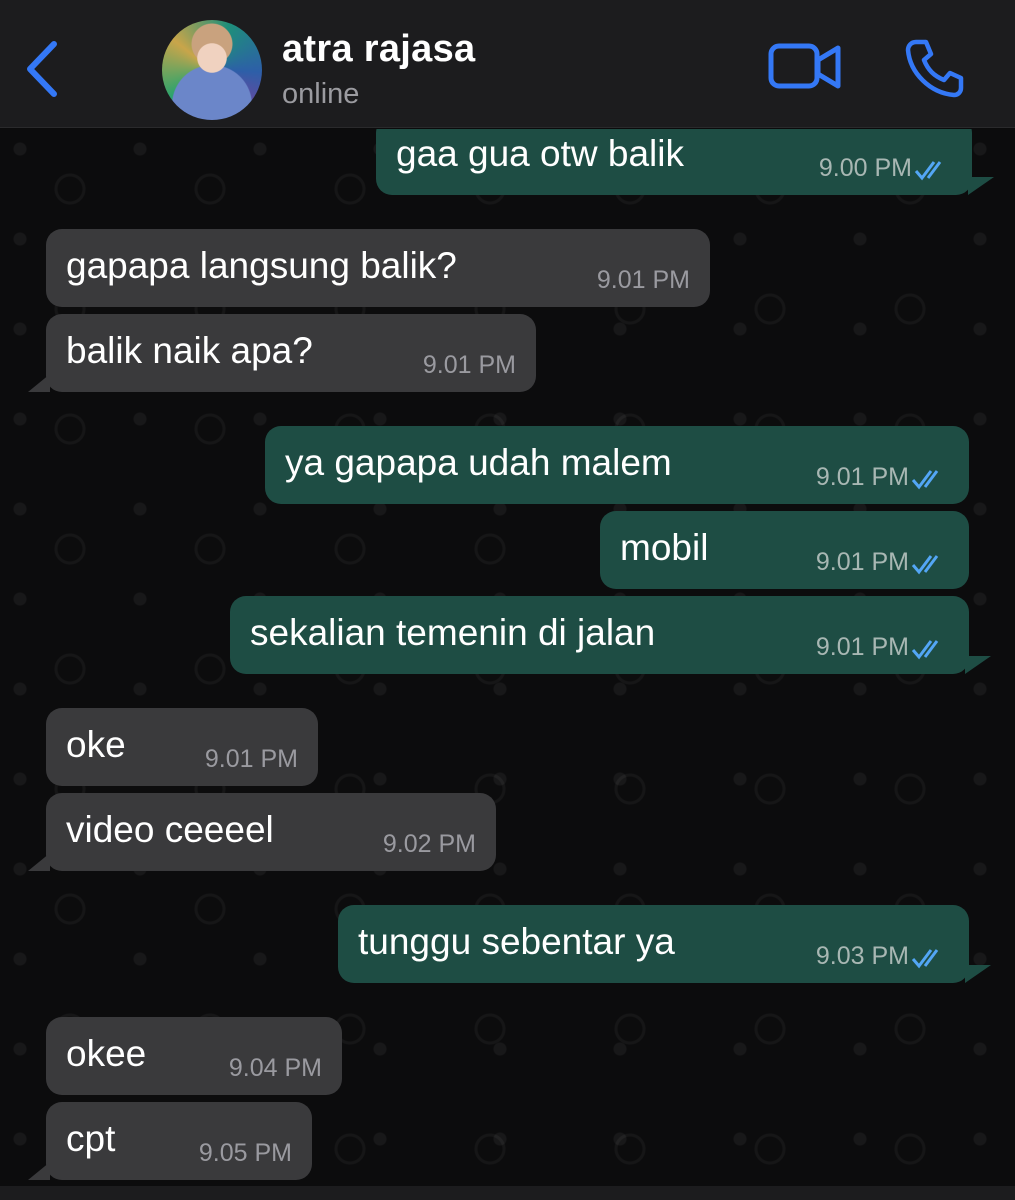 Image resolution: width=1015 pixels, height=1200 pixels. I want to click on message-time: 9.03 PM, so click(862, 956).